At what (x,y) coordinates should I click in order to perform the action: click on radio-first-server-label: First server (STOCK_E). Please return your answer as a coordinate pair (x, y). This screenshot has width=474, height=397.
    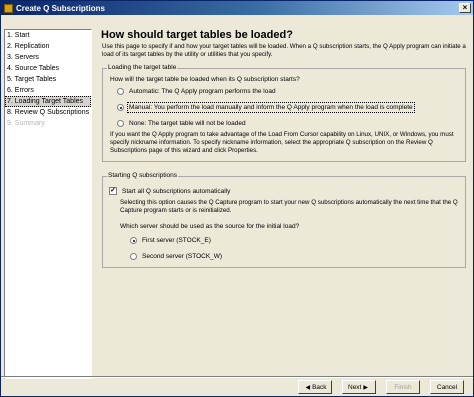
    Looking at the image, I should click on (176, 240).